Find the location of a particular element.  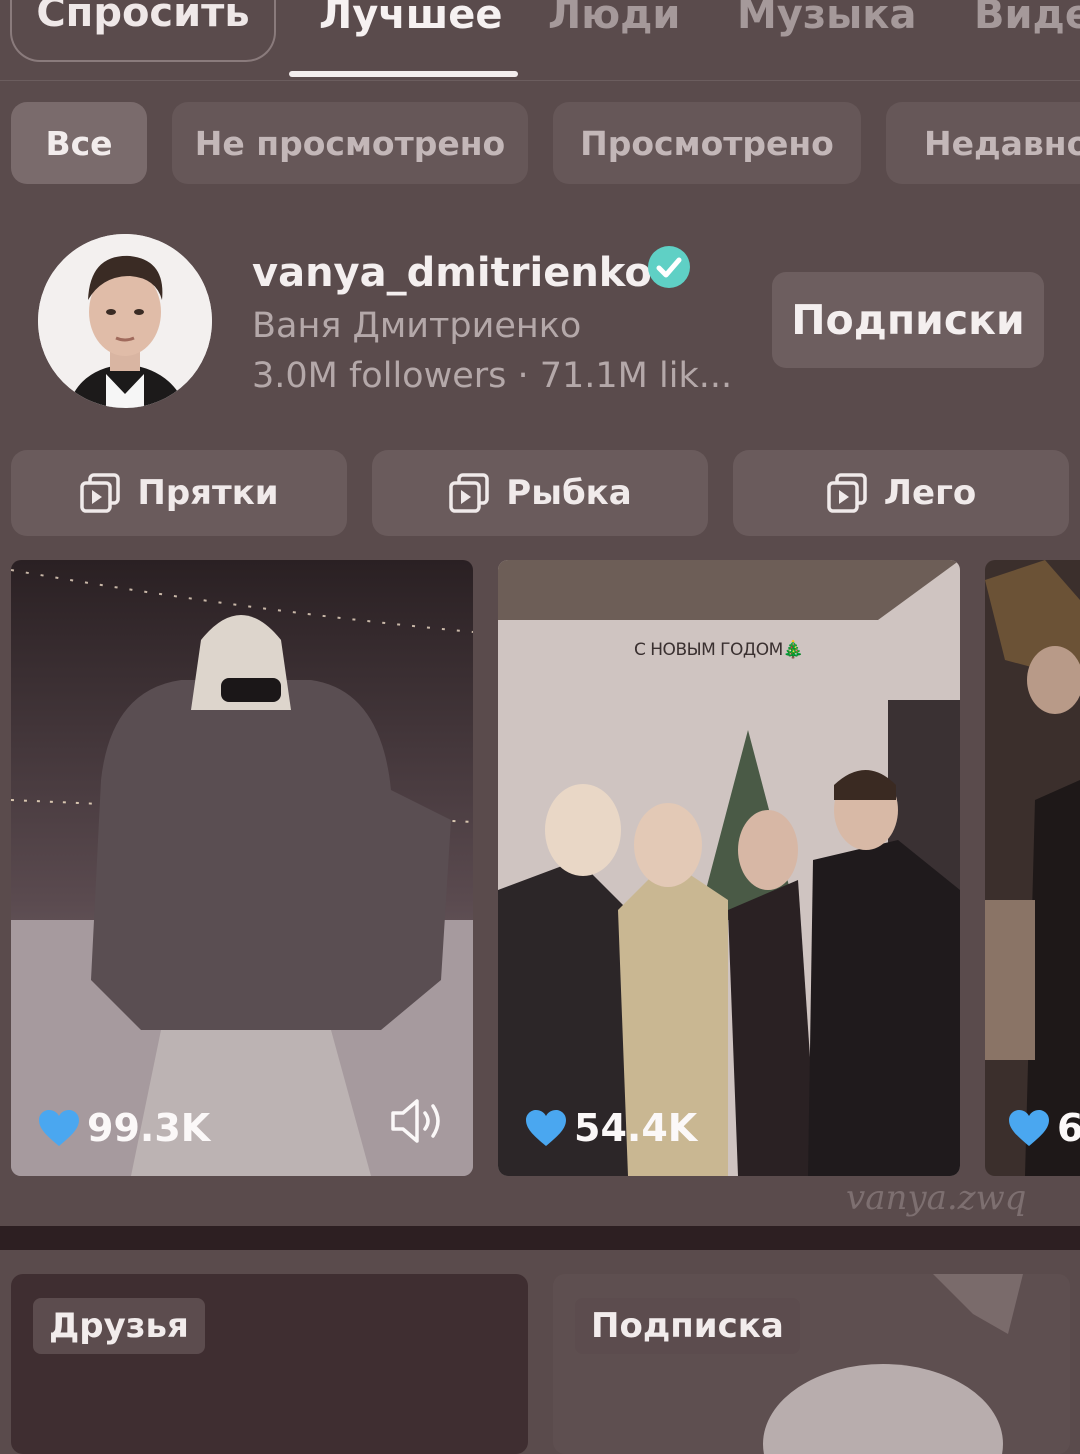

avatar-portrait is located at coordinates (125, 321).